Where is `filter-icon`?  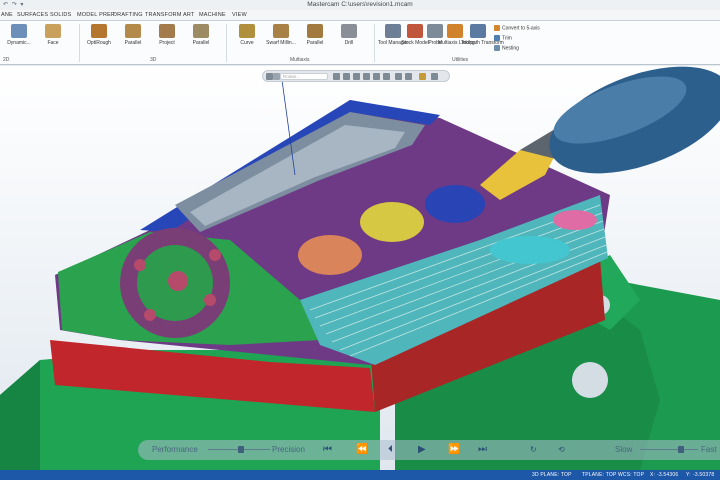
filter-icon is located at coordinates (276, 76).